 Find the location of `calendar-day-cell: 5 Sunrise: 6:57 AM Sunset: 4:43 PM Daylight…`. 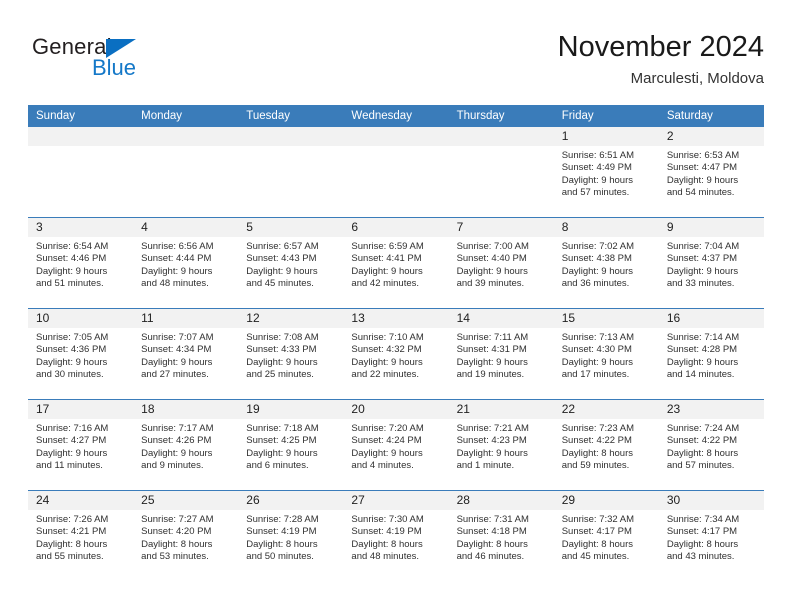

calendar-day-cell: 5 Sunrise: 6:57 AM Sunset: 4:43 PM Daylight… is located at coordinates (291, 263).